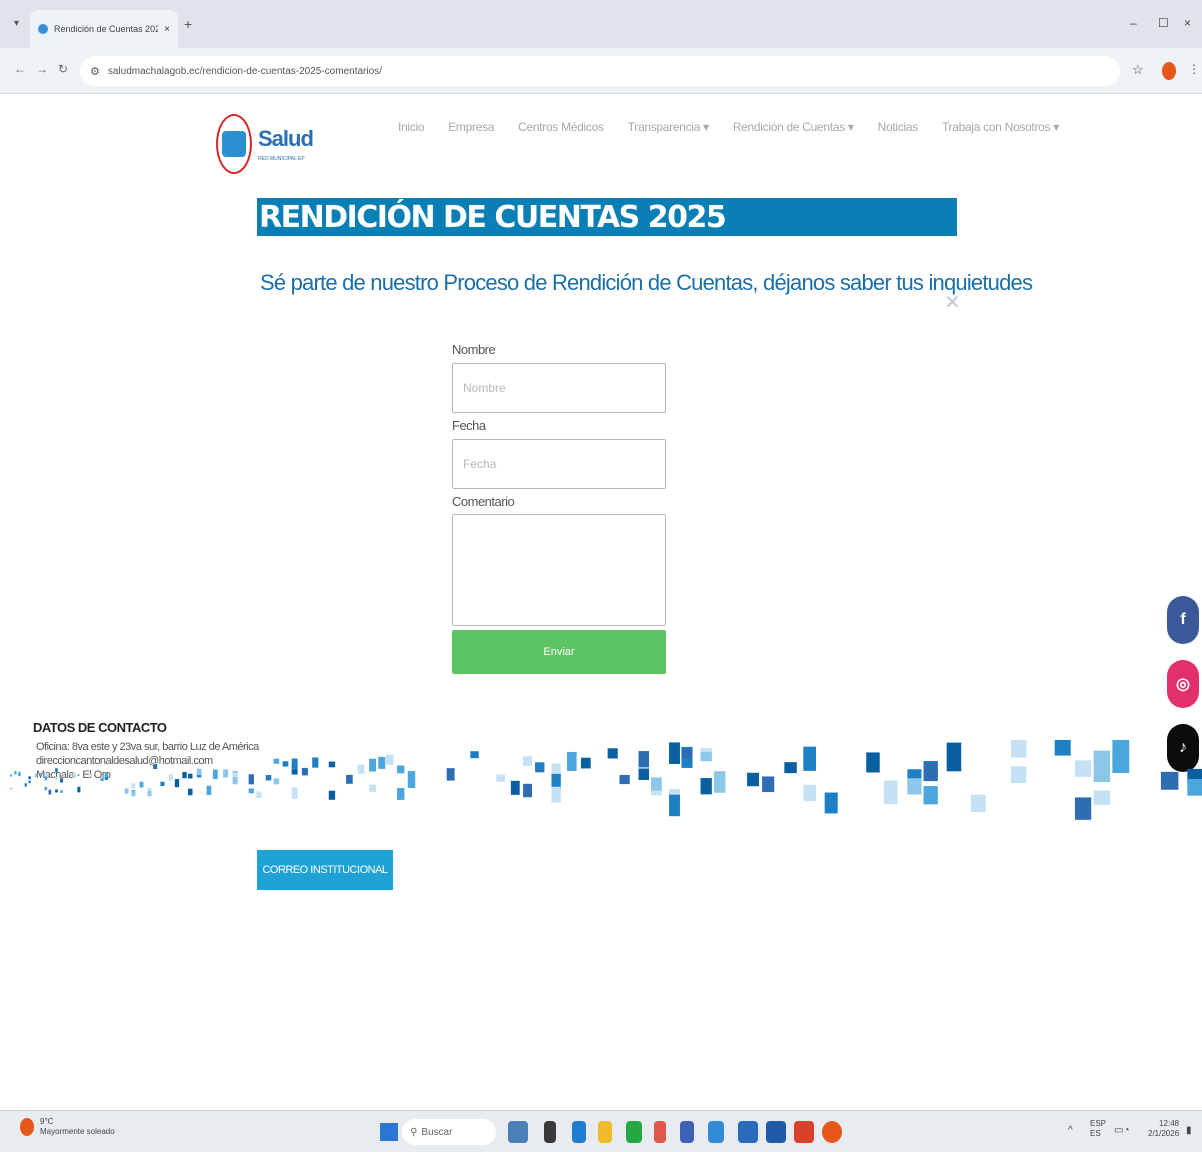 This screenshot has height=1152, width=1202. I want to click on site-info-icon: ⚙, so click(95, 71).